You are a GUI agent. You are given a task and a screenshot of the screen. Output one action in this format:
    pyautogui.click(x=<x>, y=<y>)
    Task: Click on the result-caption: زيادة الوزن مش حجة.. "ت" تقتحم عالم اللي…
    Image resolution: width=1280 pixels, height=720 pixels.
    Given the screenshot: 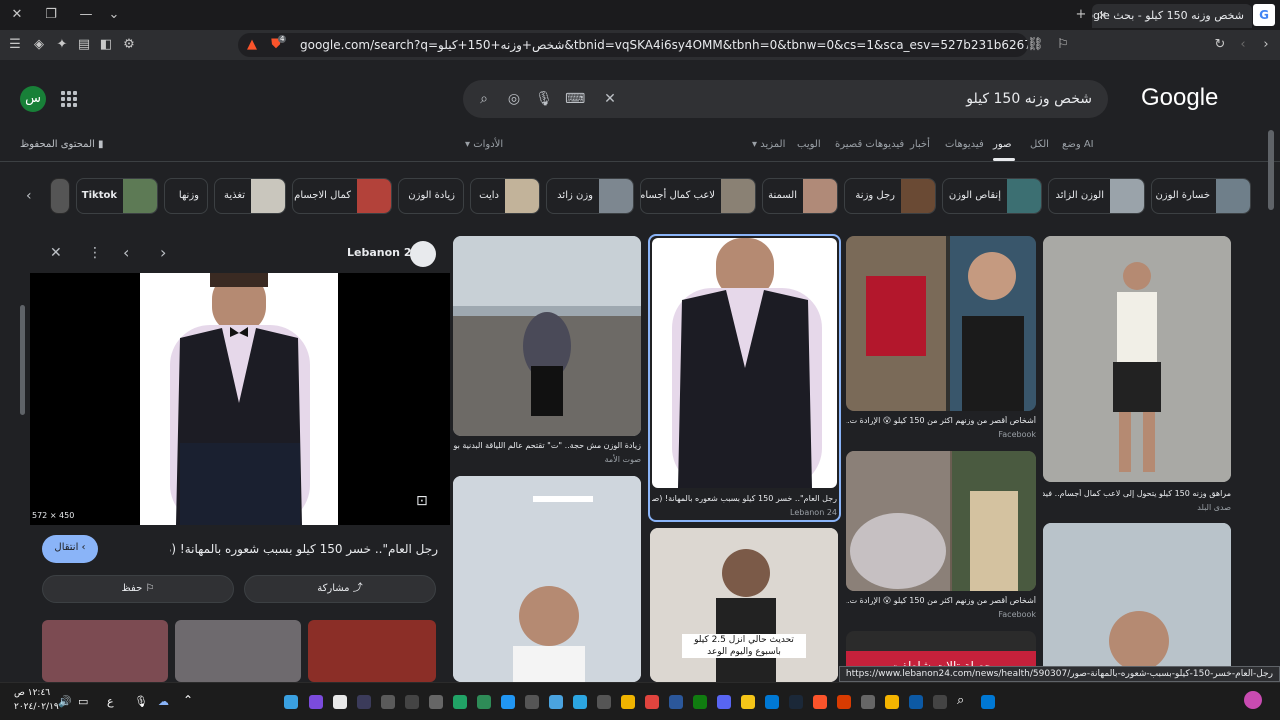 What is the action you would take?
    pyautogui.click(x=547, y=445)
    